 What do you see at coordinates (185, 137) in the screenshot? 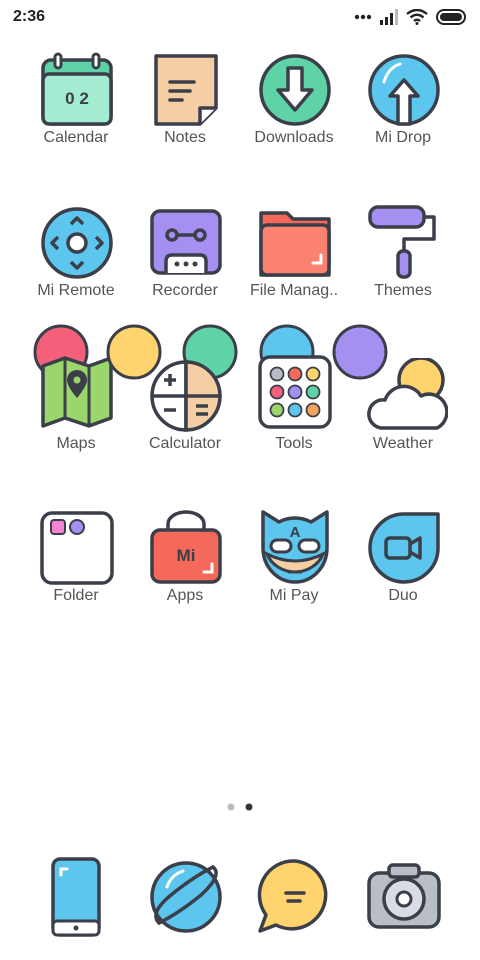
I see `app-label: Notes` at bounding box center [185, 137].